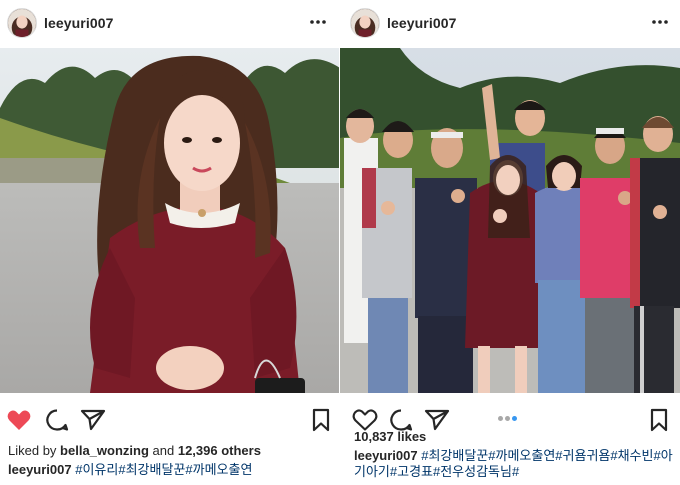  Describe the element at coordinates (163, 450) in the screenshot. I see `likes-and: and` at that location.